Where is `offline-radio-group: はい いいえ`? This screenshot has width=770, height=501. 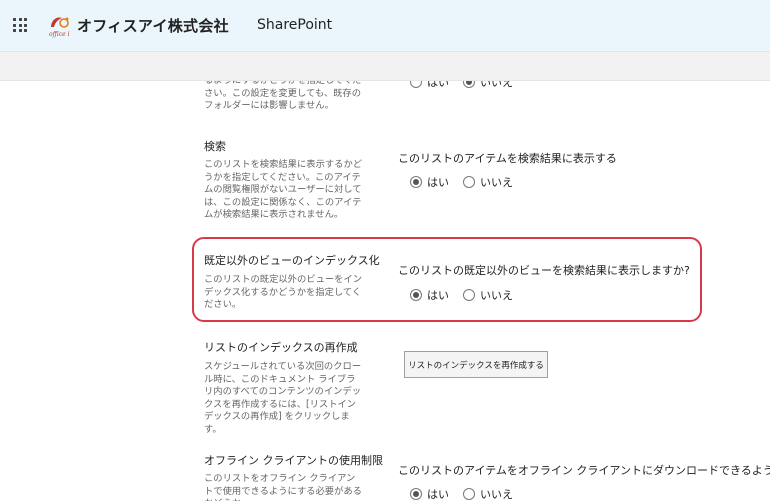
offline-radio-group: はい いいえ is located at coordinates (468, 493).